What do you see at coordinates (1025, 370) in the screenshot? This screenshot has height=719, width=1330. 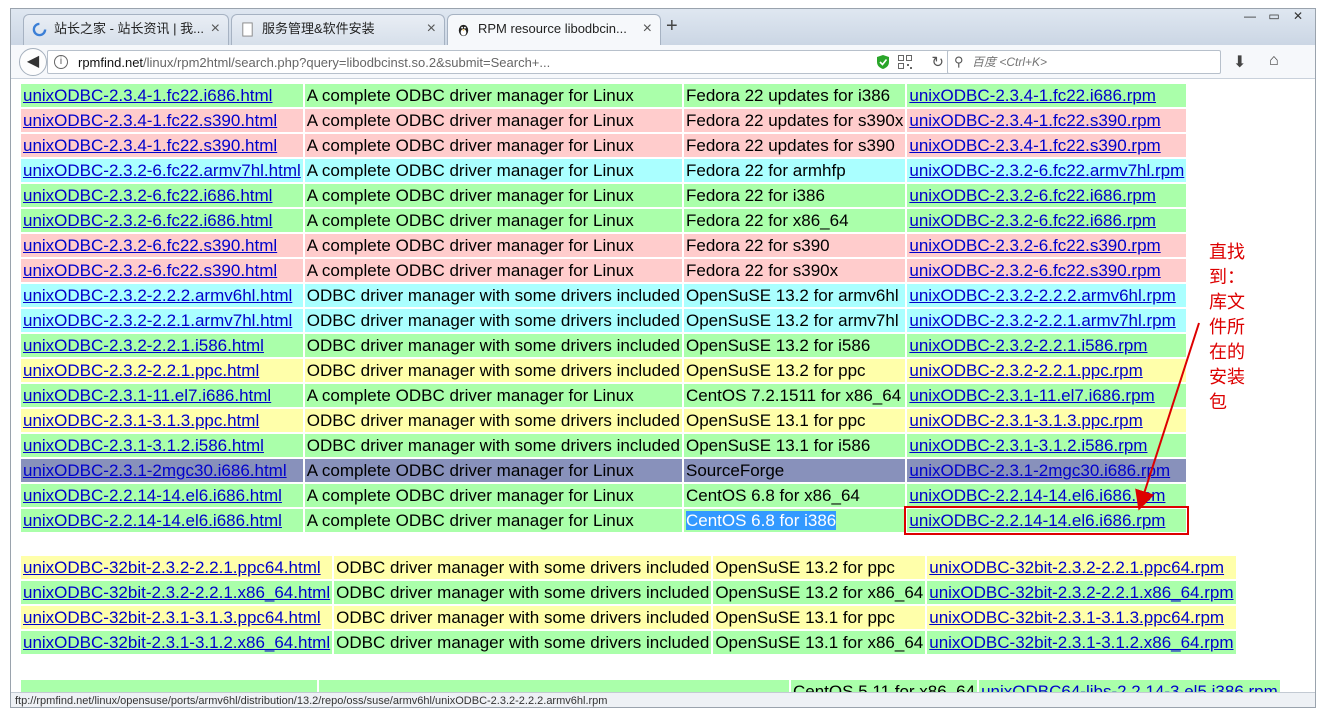 I see `rpm-link: unixODBC-2.3.2-2.2.1.ppc.rpm` at bounding box center [1025, 370].